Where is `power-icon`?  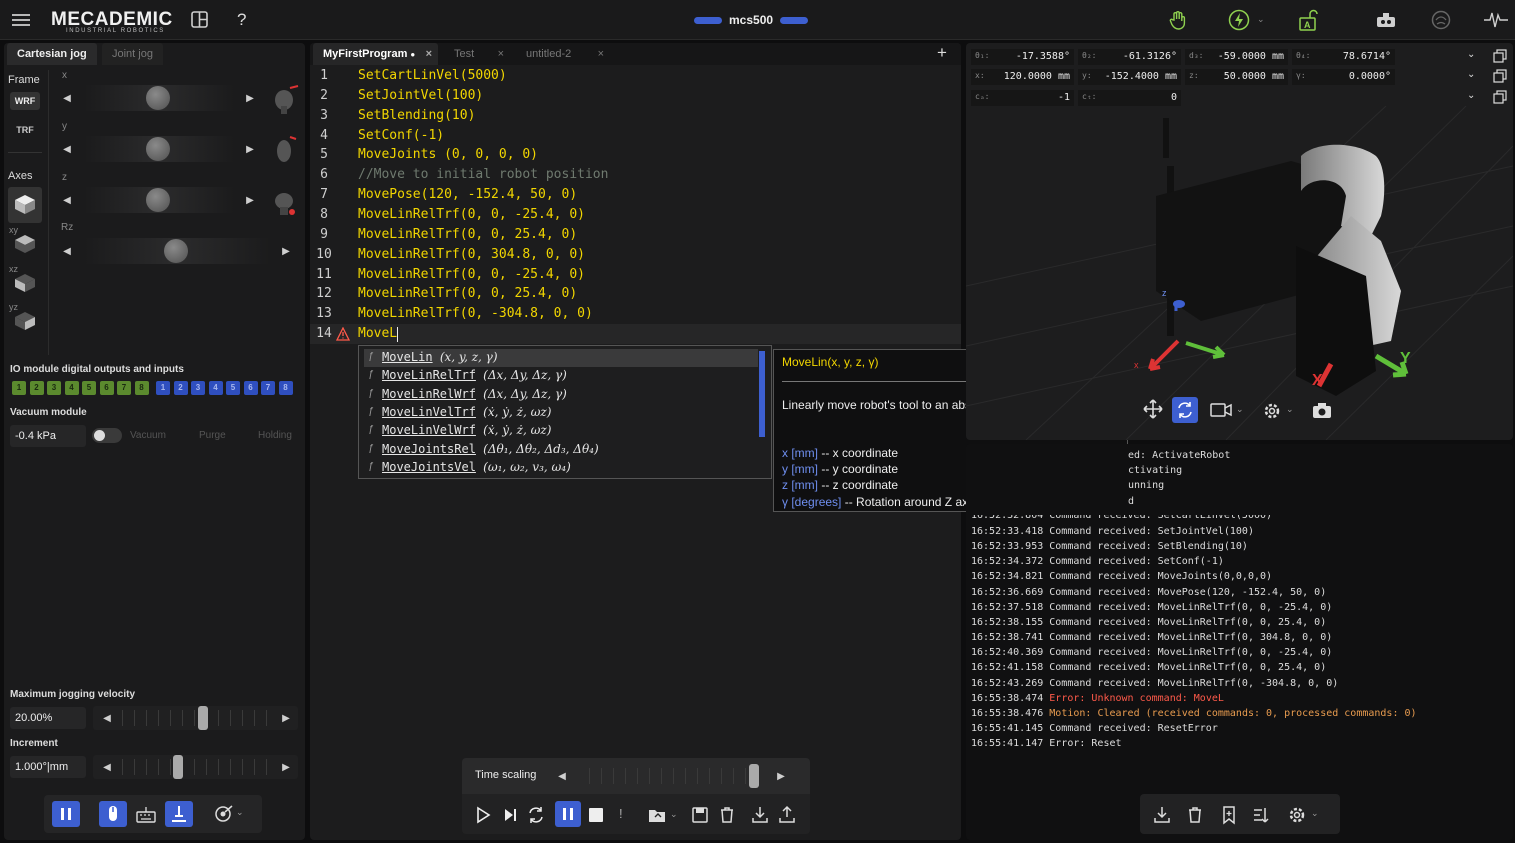 power-icon is located at coordinates (1239, 20).